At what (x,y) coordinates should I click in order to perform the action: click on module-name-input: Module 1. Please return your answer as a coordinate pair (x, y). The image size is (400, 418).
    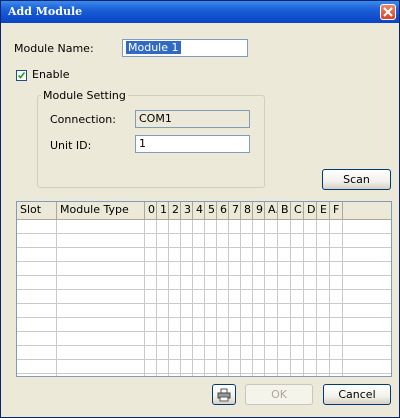
    Looking at the image, I should click on (185, 48).